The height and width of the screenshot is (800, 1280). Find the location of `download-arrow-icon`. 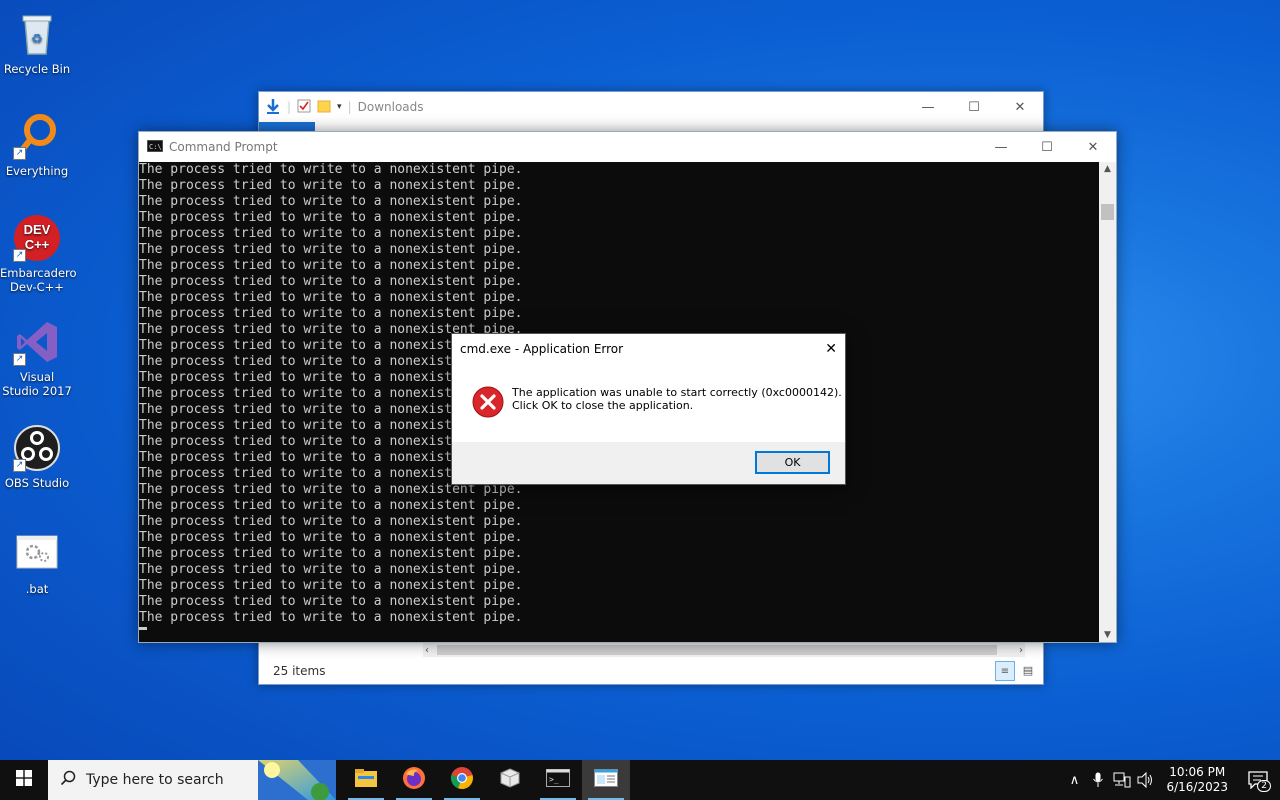

download-arrow-icon is located at coordinates (273, 107).